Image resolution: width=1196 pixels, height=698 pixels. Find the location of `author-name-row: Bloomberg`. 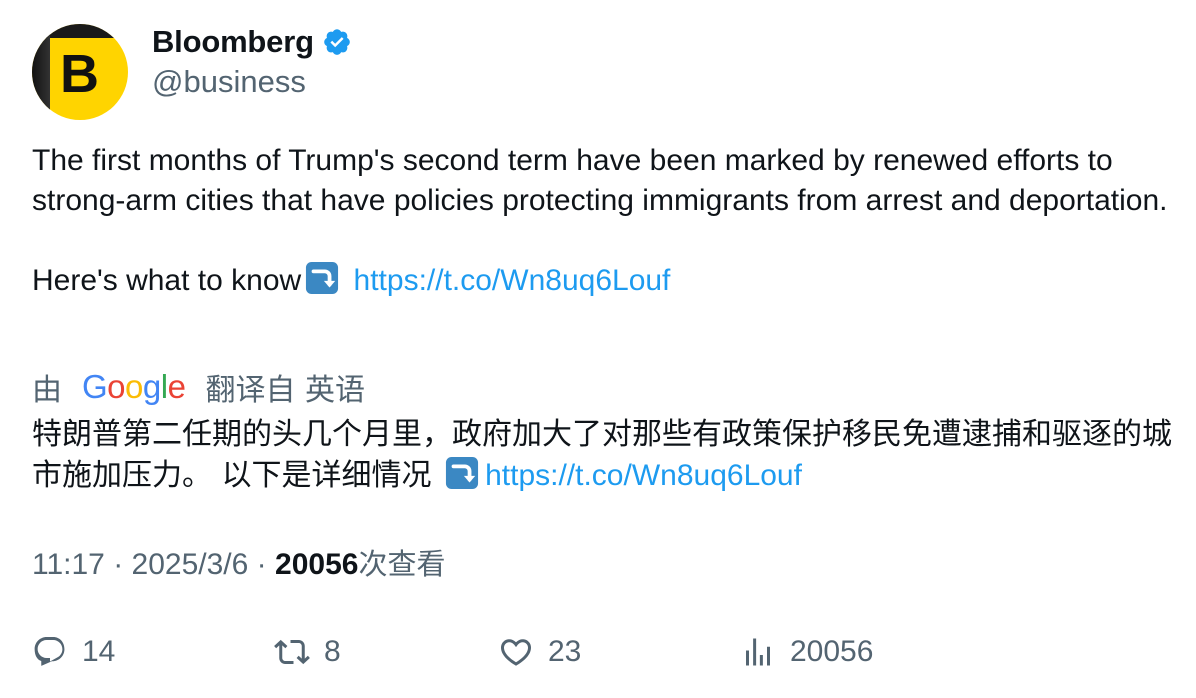

author-name-row: Bloomberg is located at coordinates (252, 42).